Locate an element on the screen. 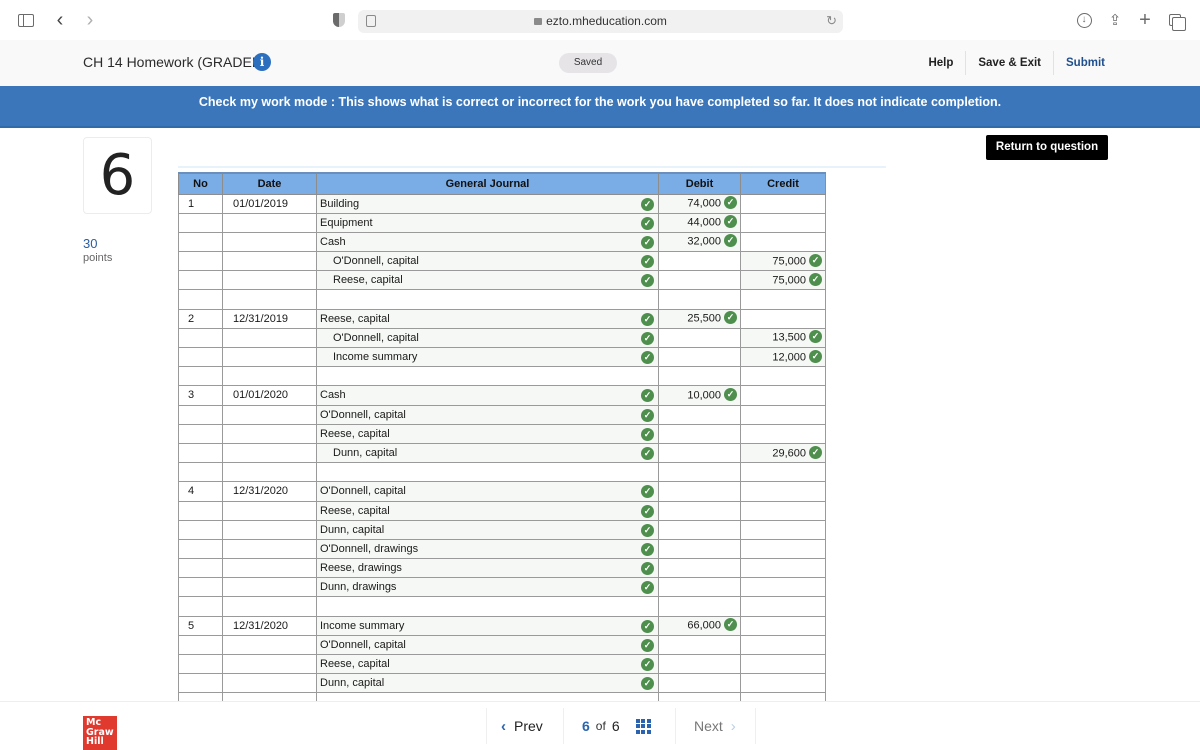 This screenshot has height=750, width=1200. privacy-shield-icon is located at coordinates (339, 20).